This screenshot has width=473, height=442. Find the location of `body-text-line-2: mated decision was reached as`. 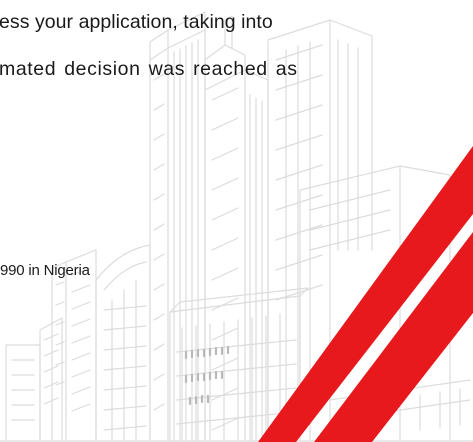

body-text-line-2: mated decision was reached as is located at coordinates (149, 69).